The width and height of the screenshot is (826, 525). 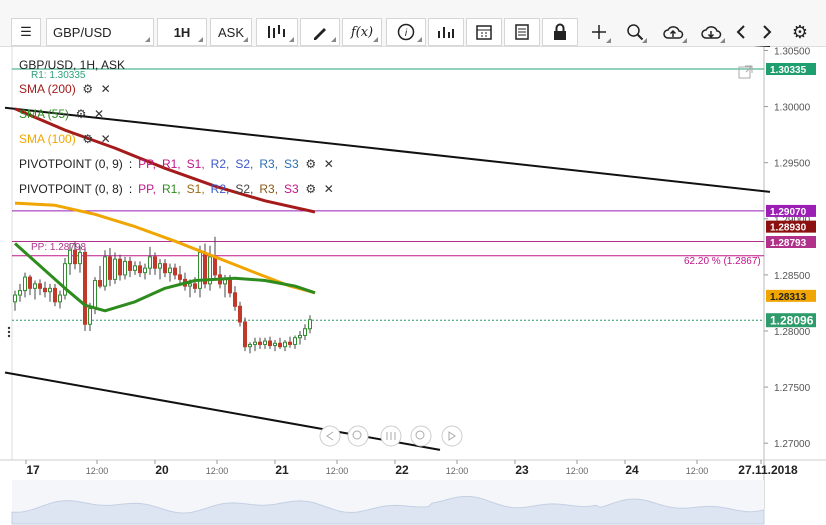 I want to click on lock-button, so click(x=560, y=32).